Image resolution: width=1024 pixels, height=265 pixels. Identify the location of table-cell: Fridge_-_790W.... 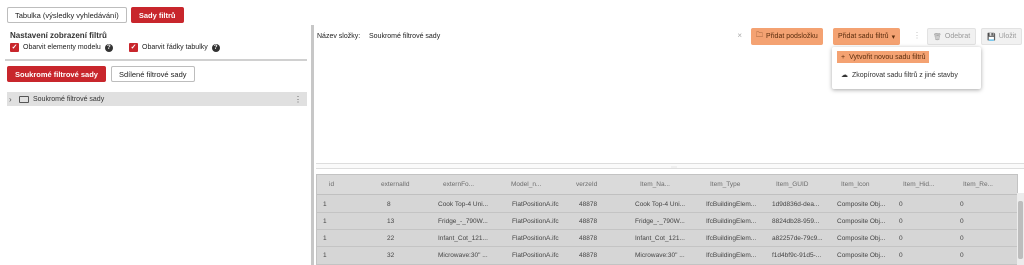
(660, 221).